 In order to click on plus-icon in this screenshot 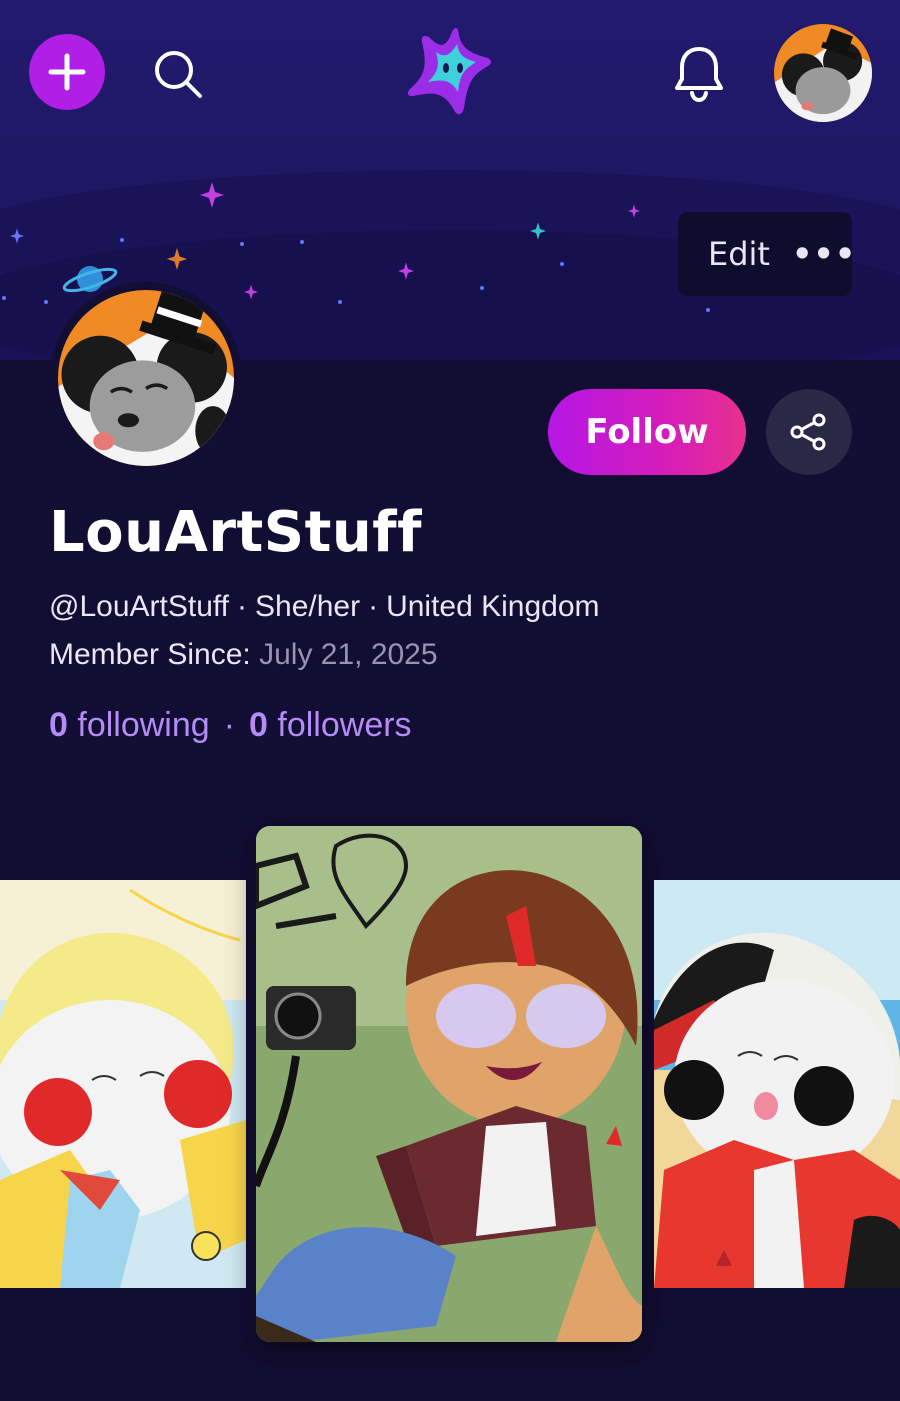, I will do `click(67, 72)`.